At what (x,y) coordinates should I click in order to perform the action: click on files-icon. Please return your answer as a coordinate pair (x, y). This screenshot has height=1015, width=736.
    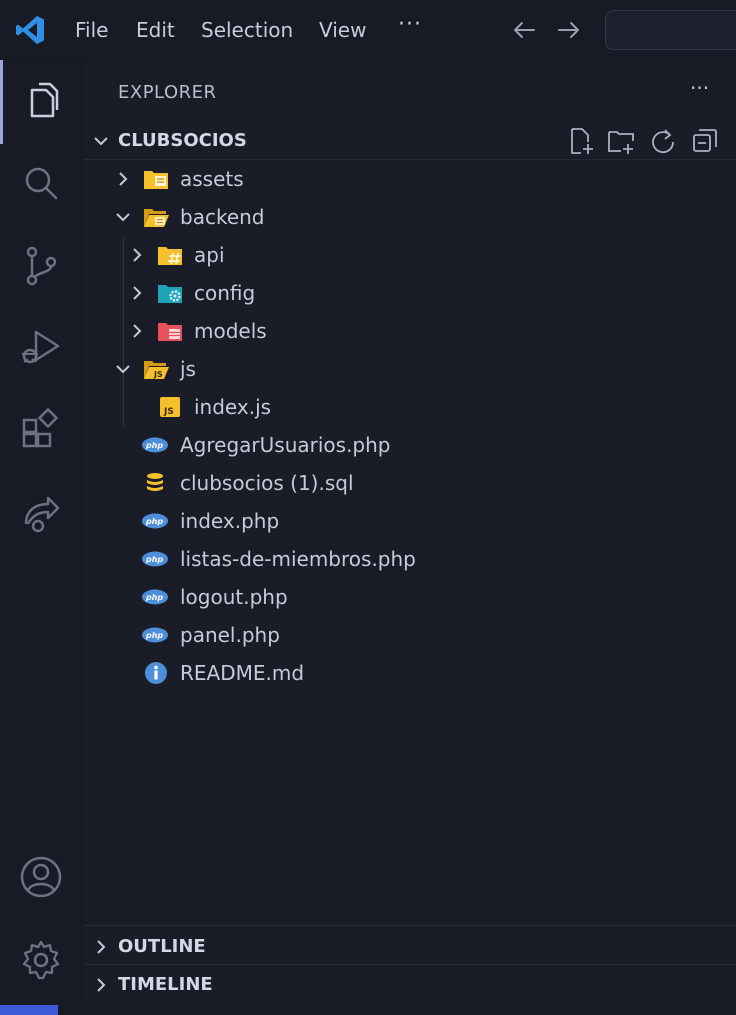
    Looking at the image, I should click on (41, 101).